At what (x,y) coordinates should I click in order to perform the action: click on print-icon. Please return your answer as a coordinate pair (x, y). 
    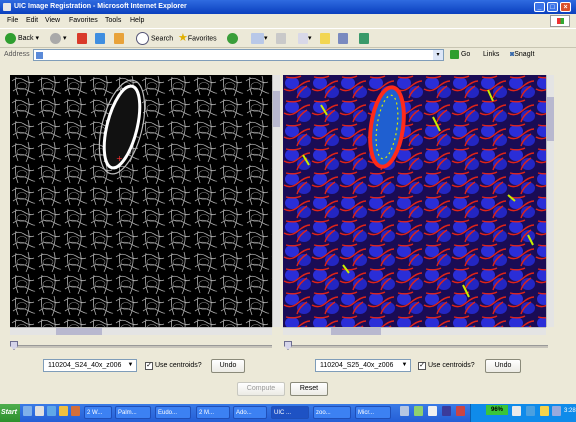
    Looking at the image, I should click on (281, 38).